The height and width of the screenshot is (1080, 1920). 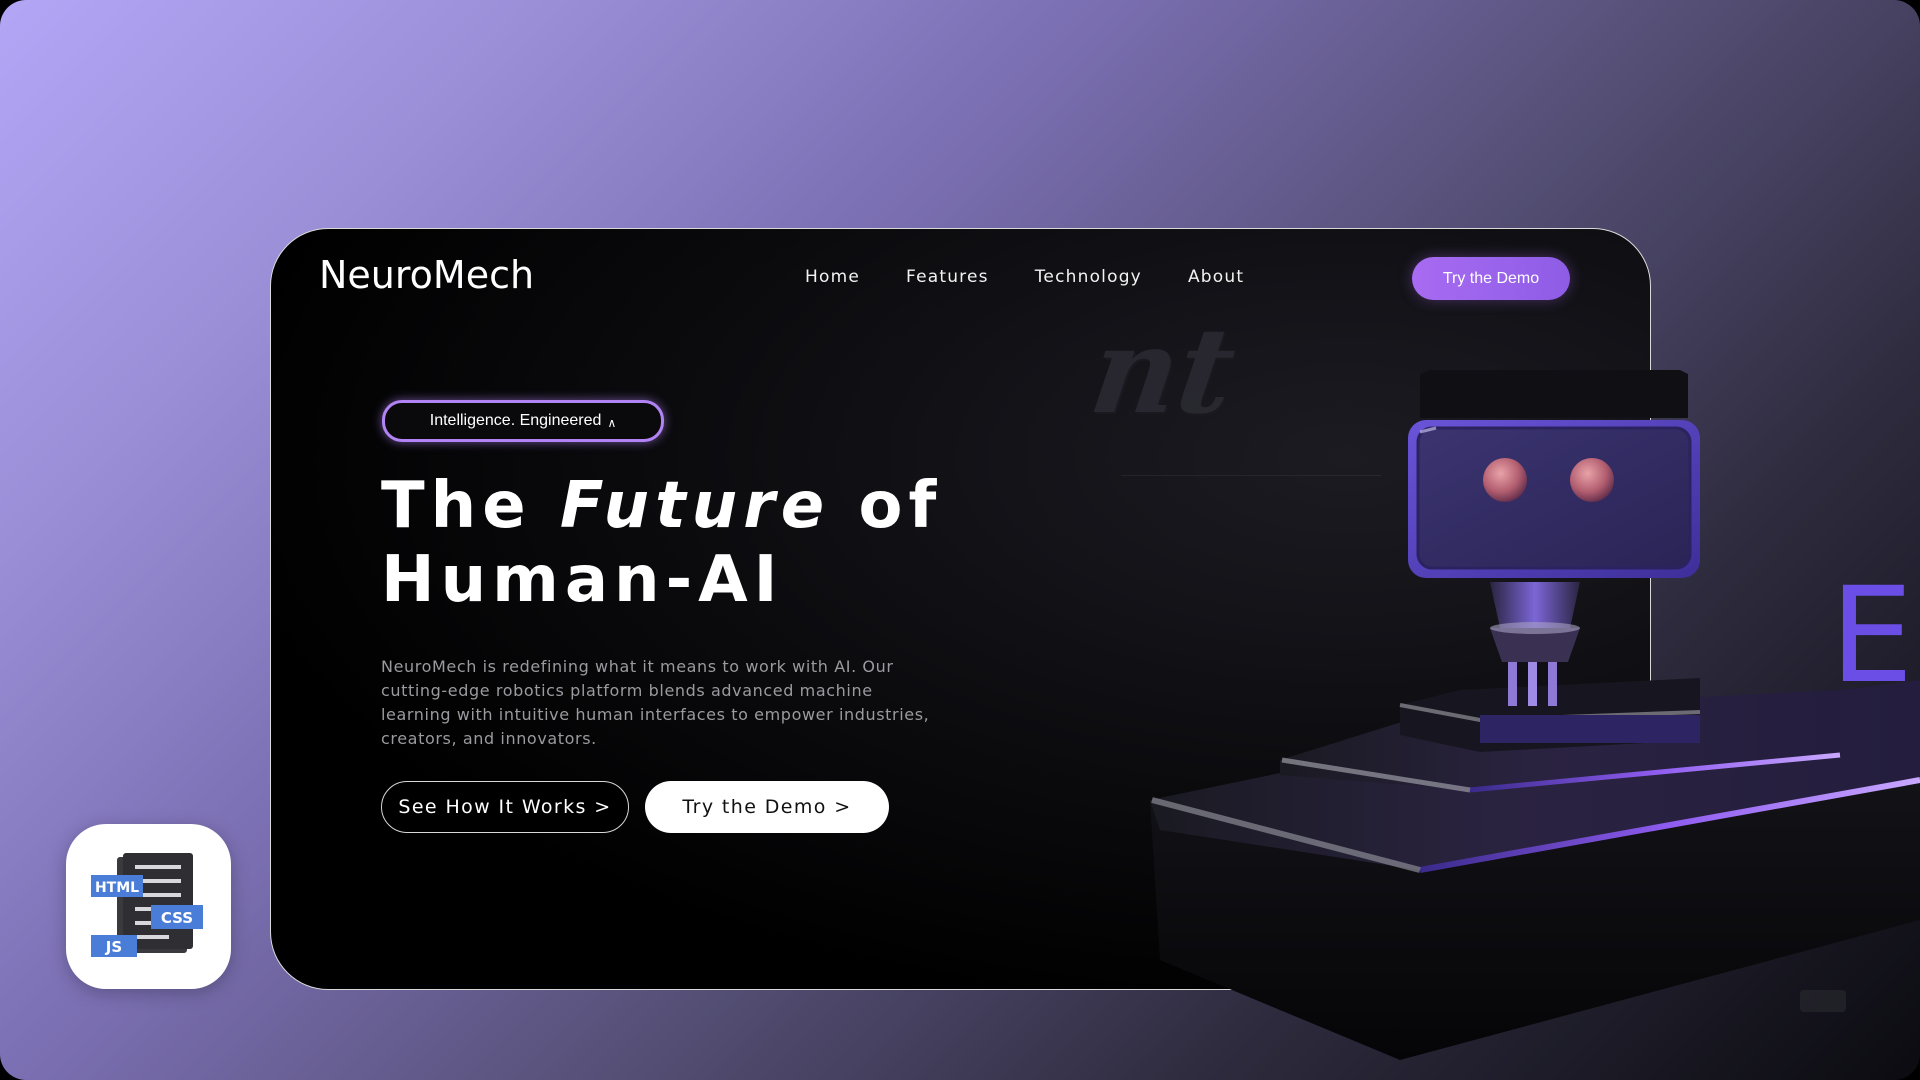 I want to click on js-label: JS, so click(x=112, y=947).